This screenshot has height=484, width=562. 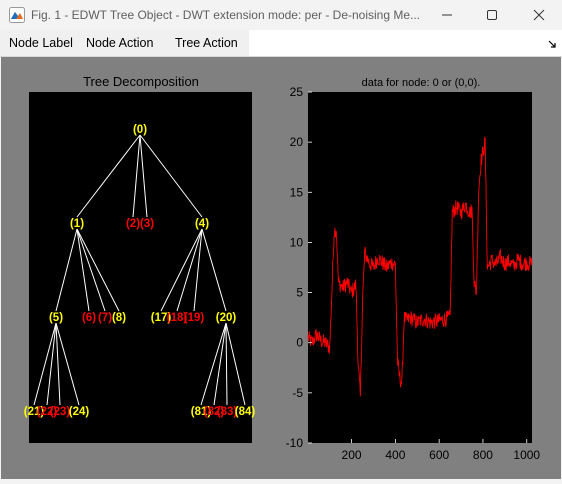 What do you see at coordinates (141, 81) in the screenshot?
I see `tree-panel-title: Tree Decomposition` at bounding box center [141, 81].